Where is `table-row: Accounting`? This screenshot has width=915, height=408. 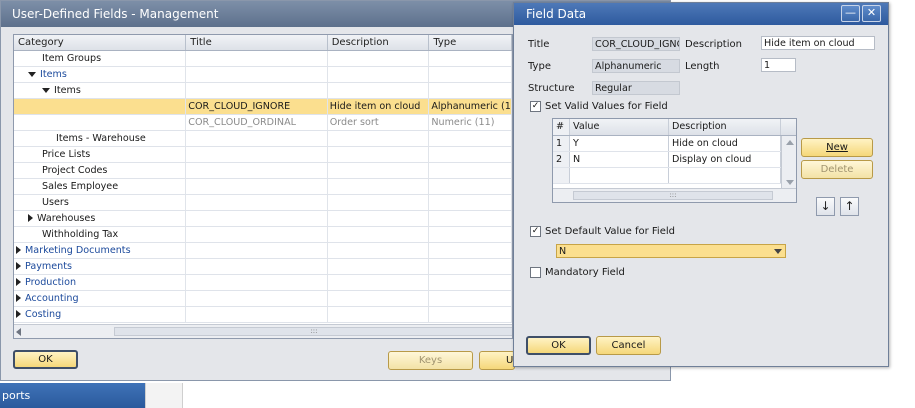
table-row: Accounting is located at coordinates (263, 299).